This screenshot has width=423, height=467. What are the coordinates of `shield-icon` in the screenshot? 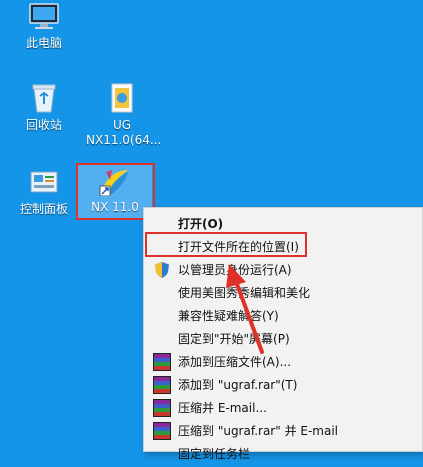 It's located at (162, 270).